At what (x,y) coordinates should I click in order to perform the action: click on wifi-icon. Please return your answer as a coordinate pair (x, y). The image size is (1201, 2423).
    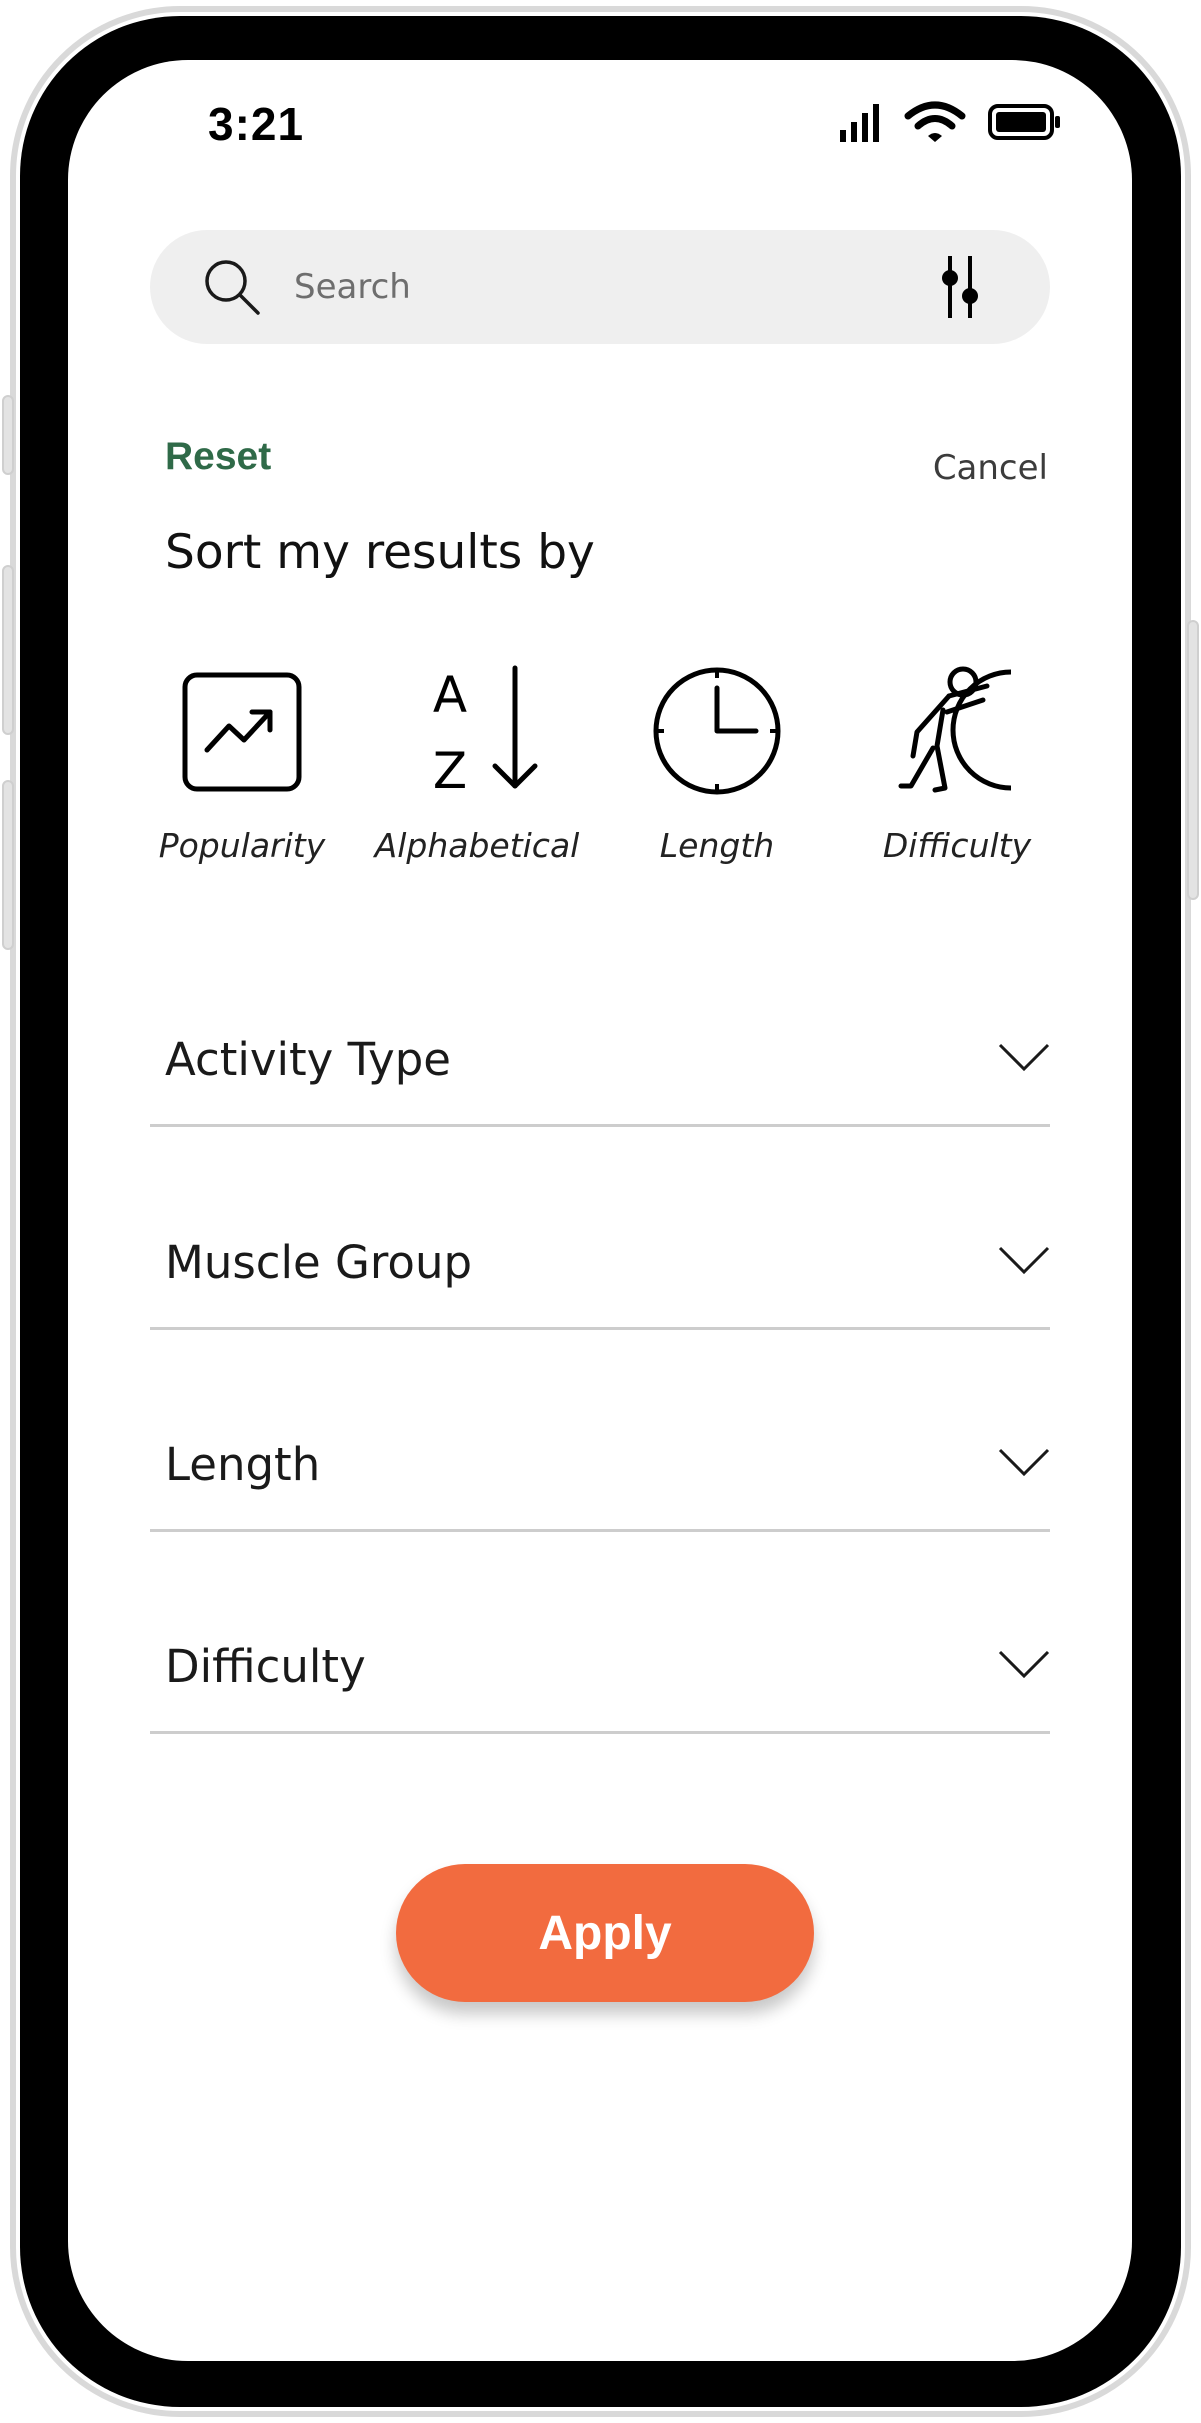
    Looking at the image, I should click on (935, 124).